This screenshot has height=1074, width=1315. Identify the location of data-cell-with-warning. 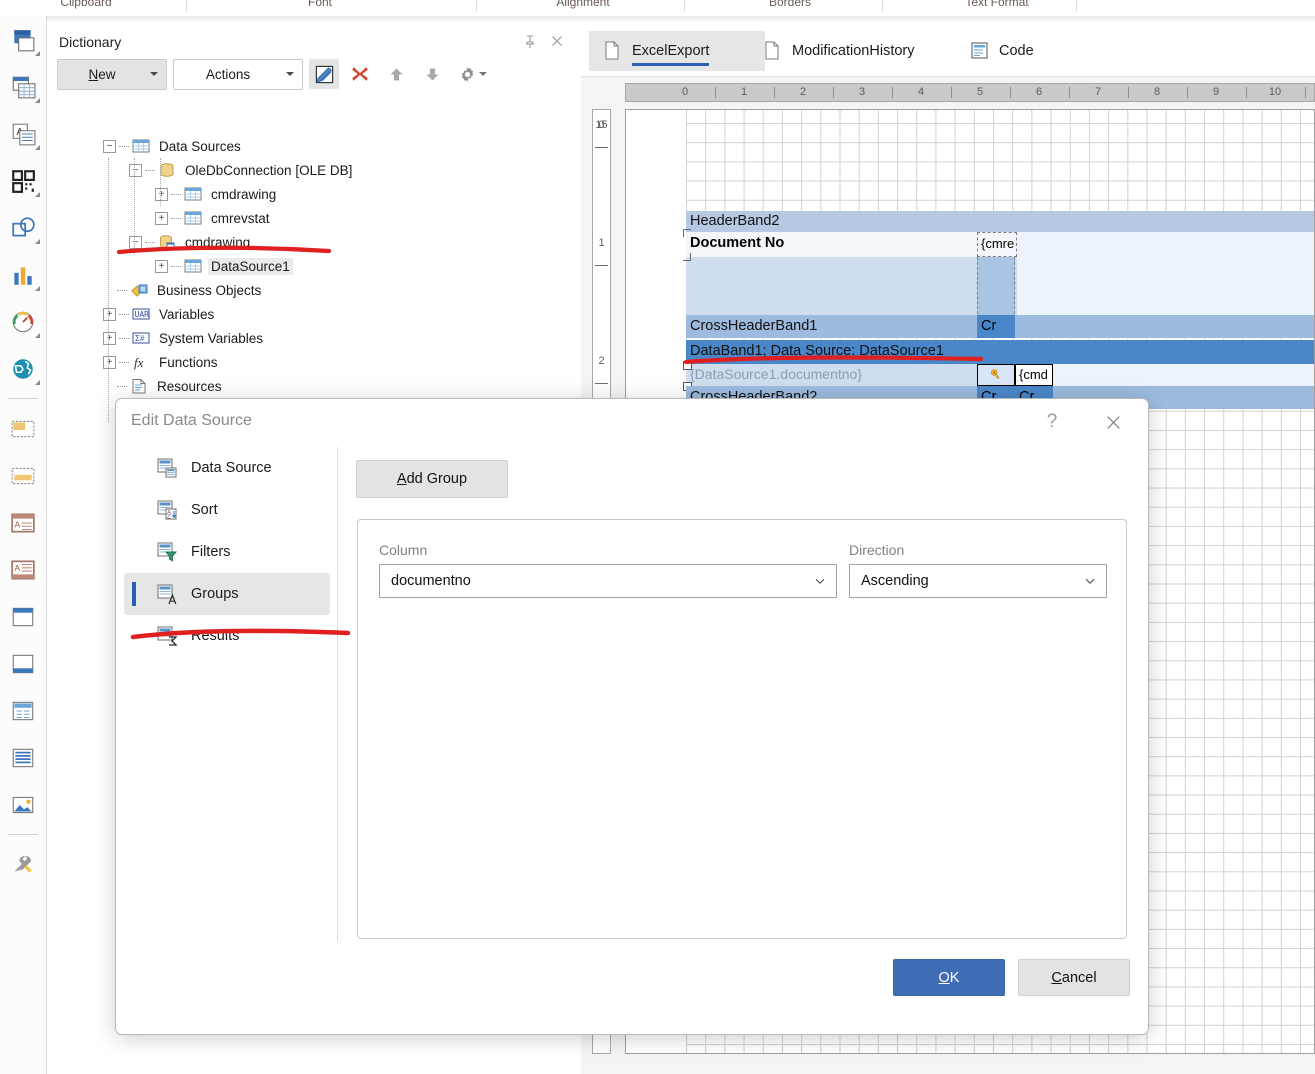
(996, 375).